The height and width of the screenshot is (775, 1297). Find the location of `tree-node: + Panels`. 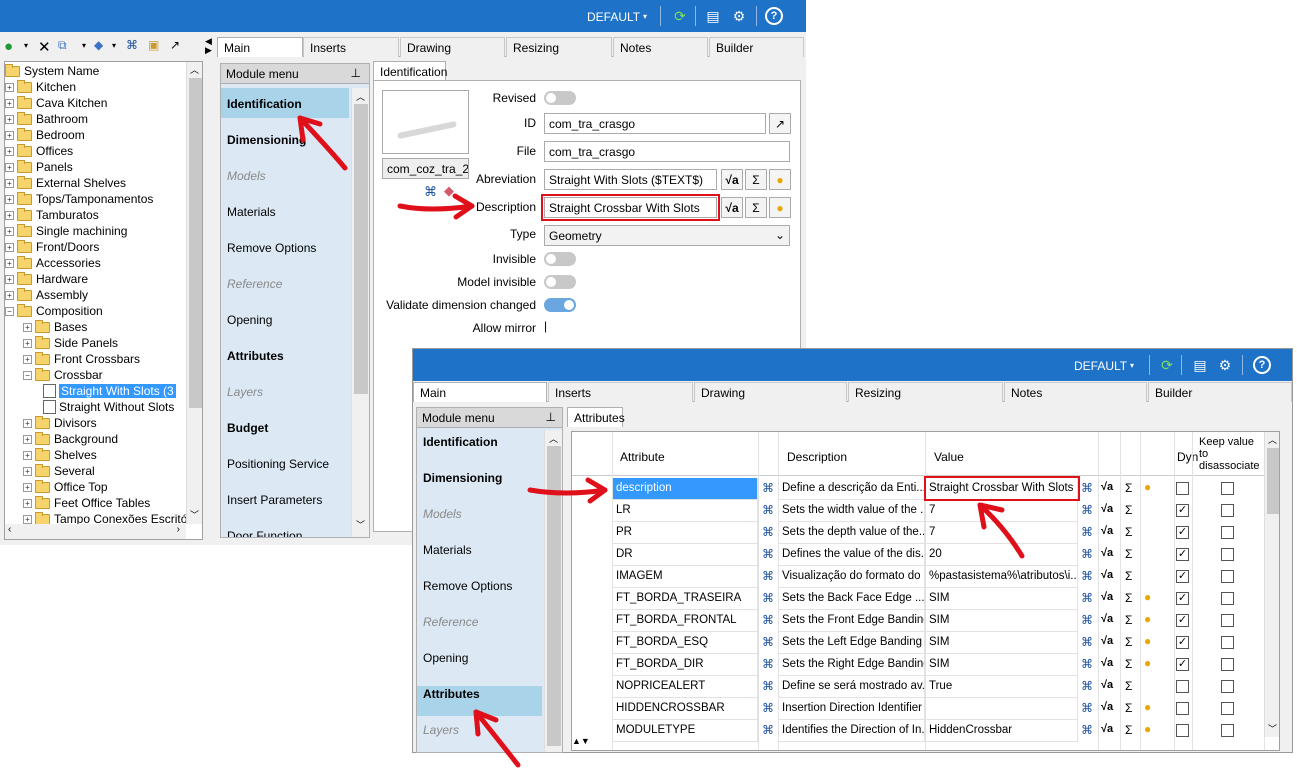

tree-node: + Panels is located at coordinates (39, 167).